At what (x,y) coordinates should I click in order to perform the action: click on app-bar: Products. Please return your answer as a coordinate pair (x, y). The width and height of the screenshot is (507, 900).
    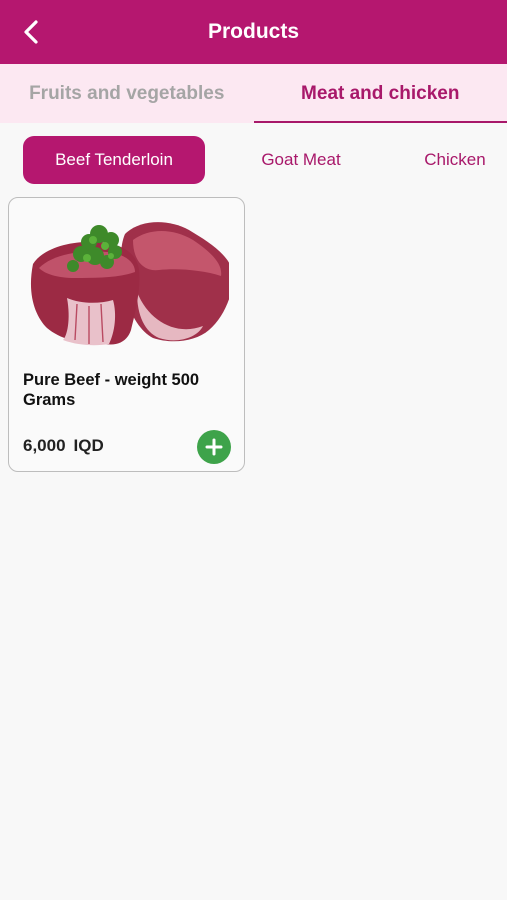
    Looking at the image, I should click on (253, 32).